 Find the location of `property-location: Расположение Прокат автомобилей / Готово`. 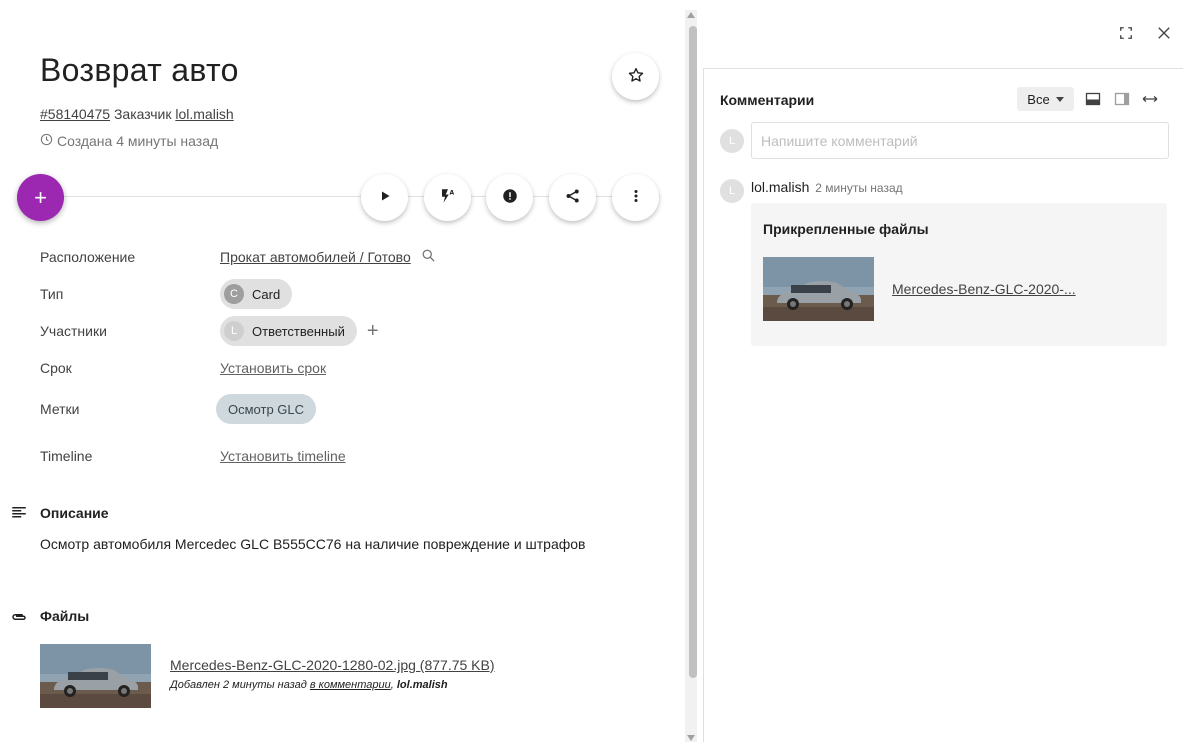

property-location: Расположение Прокат автомобилей / Готово is located at coordinates (350, 257).